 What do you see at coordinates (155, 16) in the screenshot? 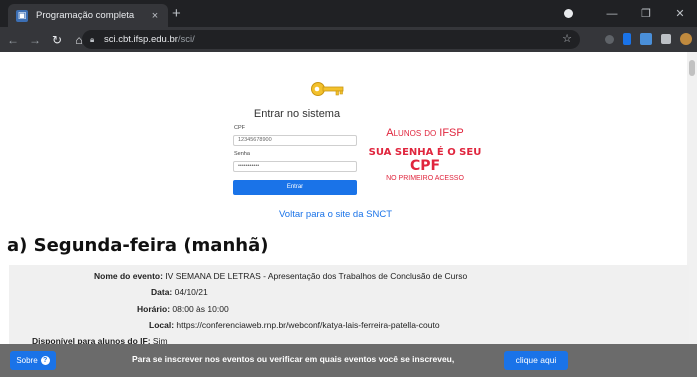
I see `tab-close-icon: ×` at bounding box center [155, 16].